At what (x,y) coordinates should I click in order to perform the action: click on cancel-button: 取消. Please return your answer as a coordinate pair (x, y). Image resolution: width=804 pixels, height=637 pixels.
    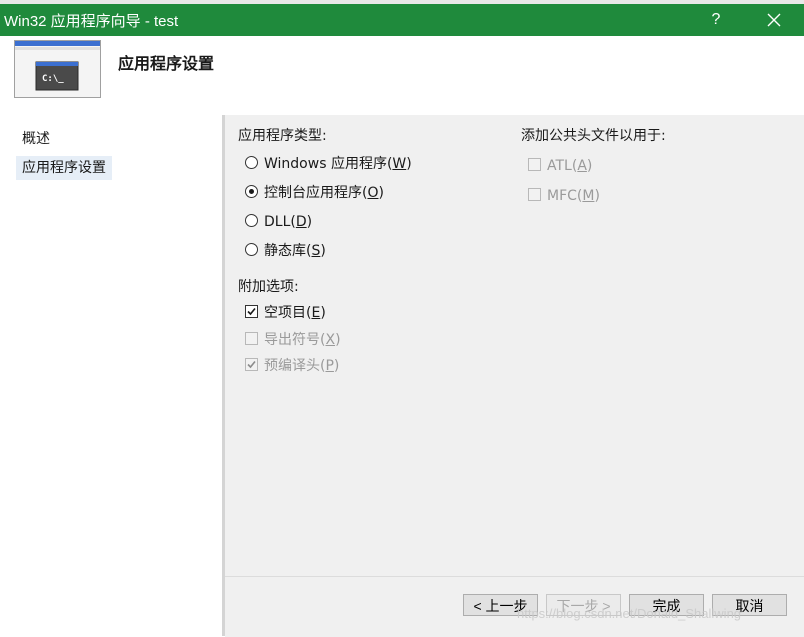
    Looking at the image, I should click on (749, 605).